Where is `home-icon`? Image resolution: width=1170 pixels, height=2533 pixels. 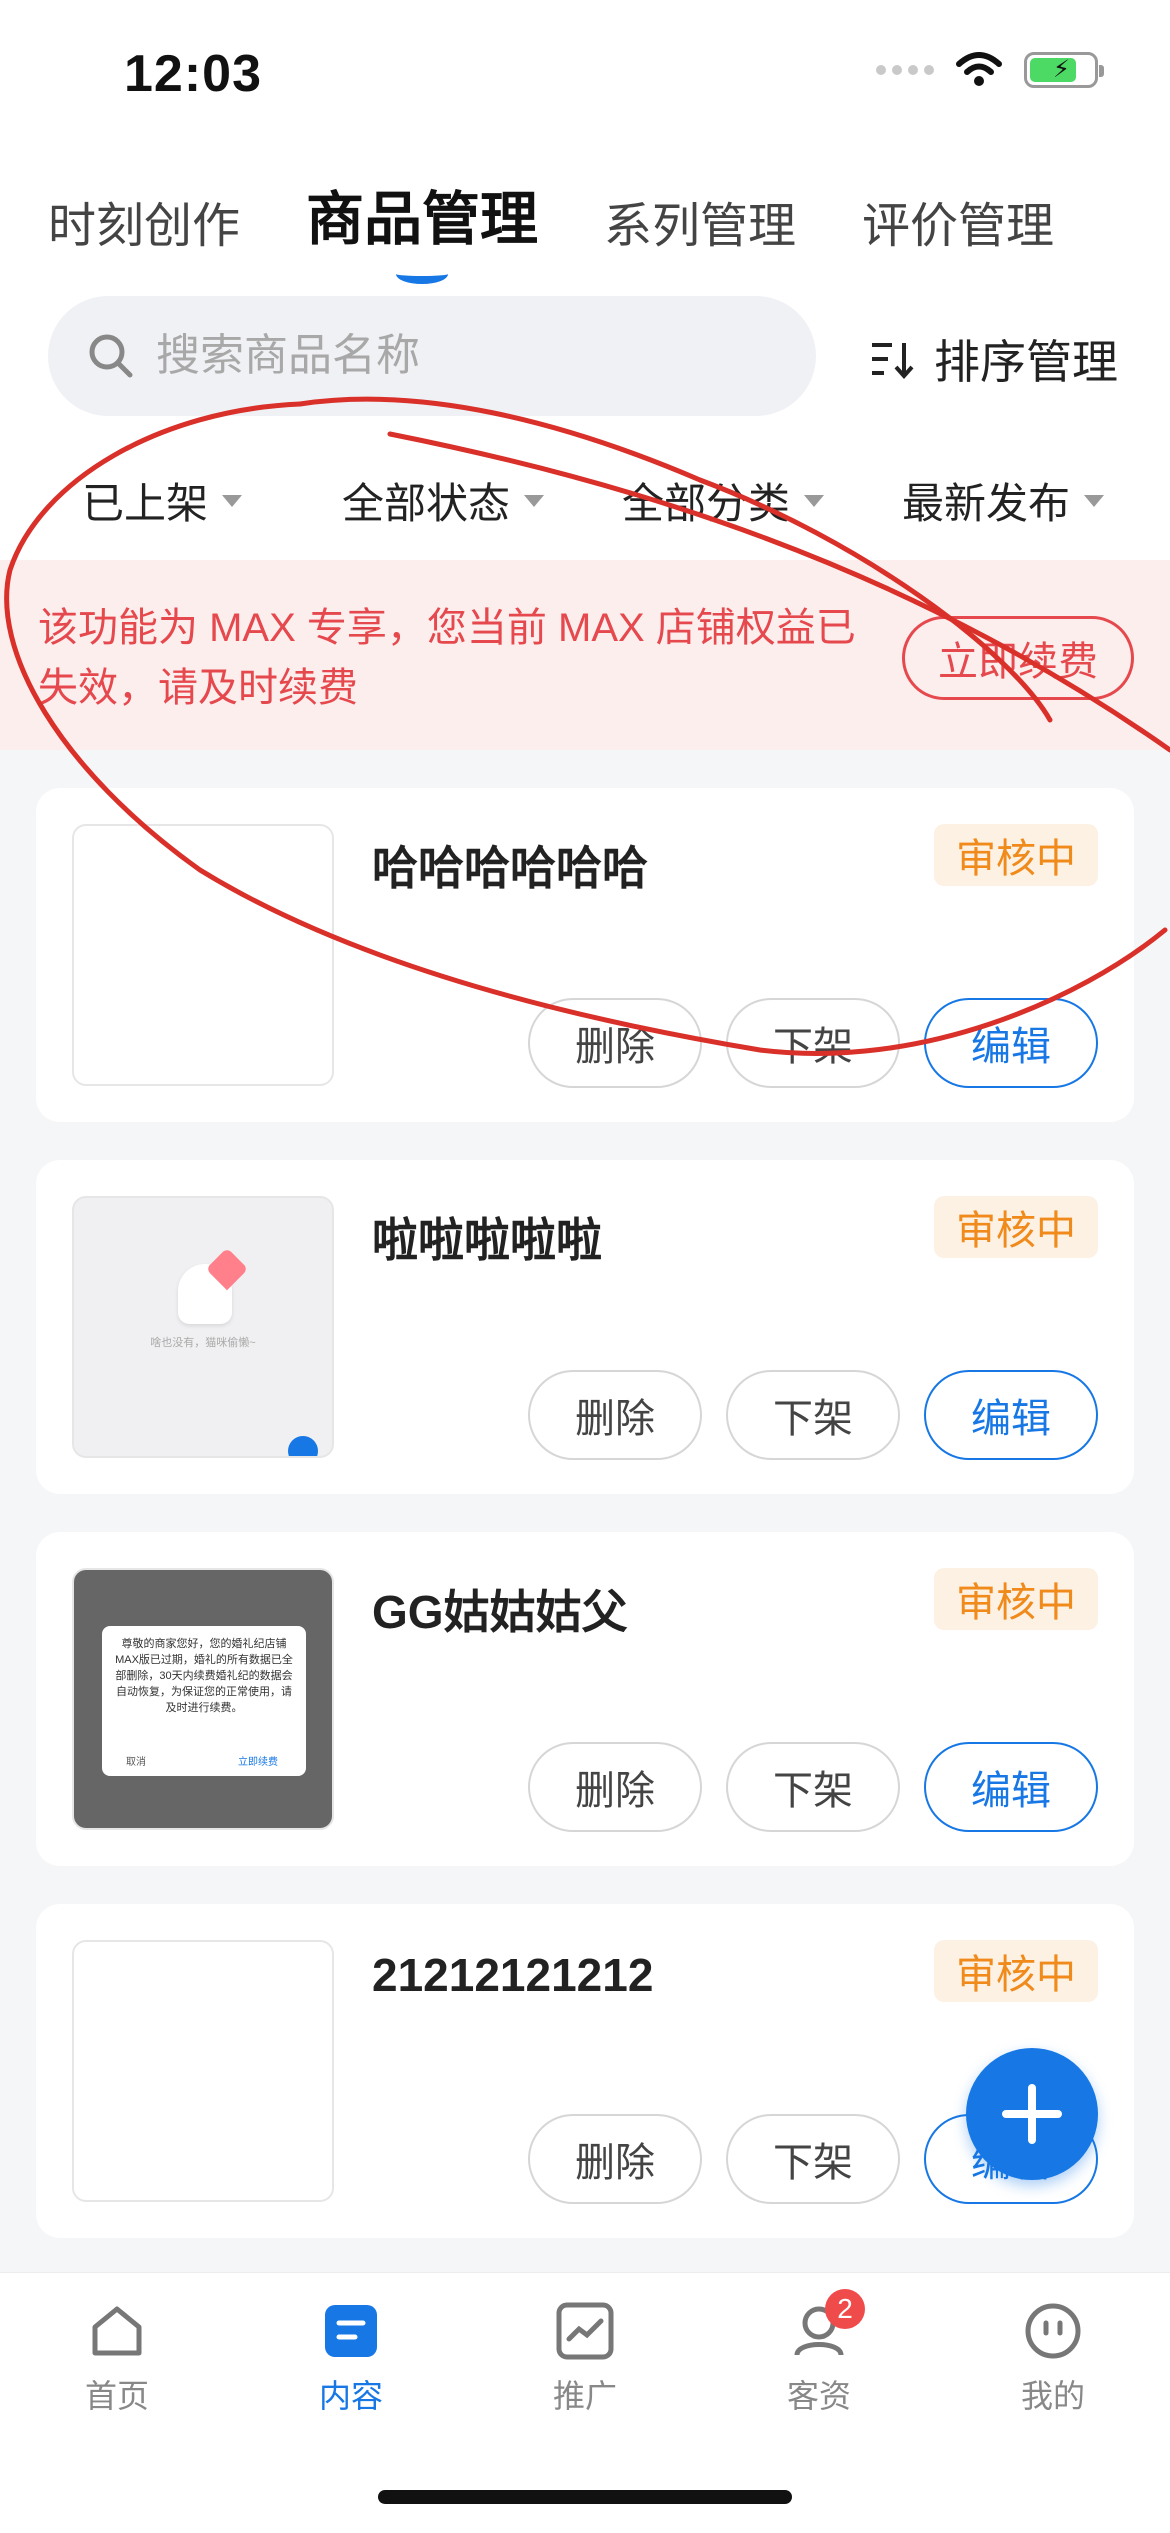 home-icon is located at coordinates (117, 2331).